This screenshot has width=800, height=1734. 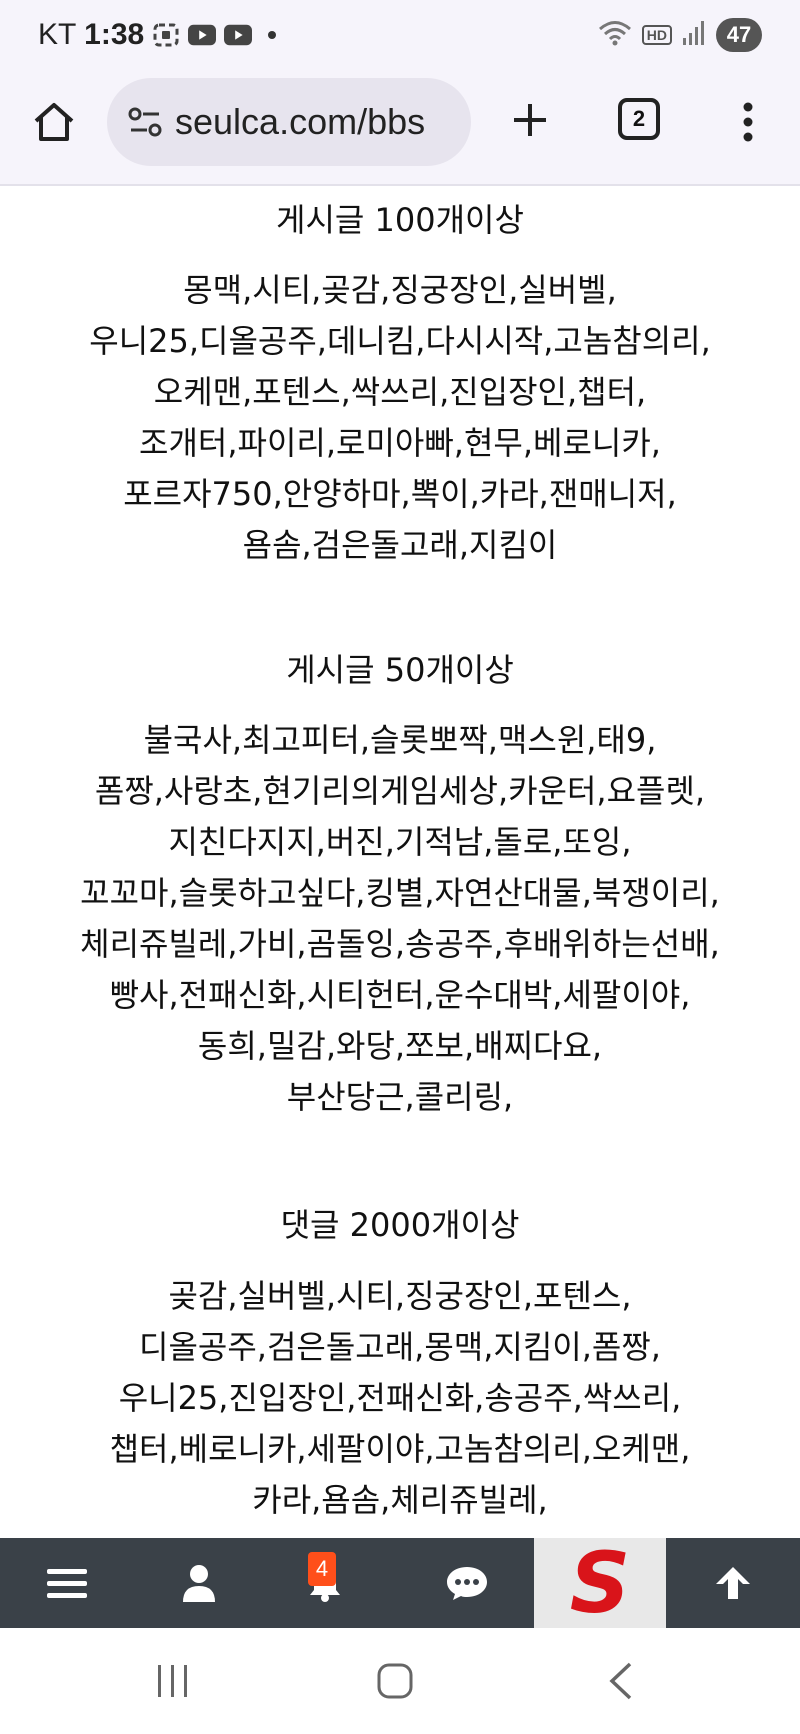 What do you see at coordinates (400, 36) in the screenshot?
I see `status-bar: KT 1:38 HD 47` at bounding box center [400, 36].